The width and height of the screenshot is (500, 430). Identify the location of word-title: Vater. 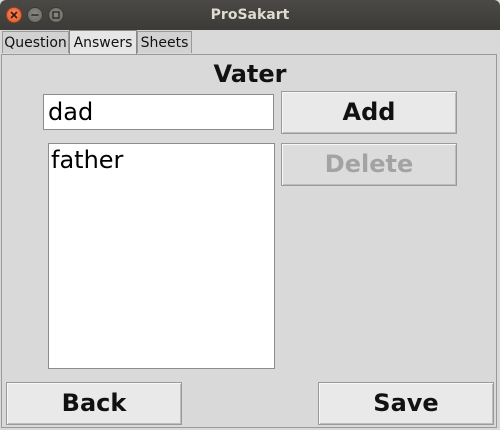
(250, 74).